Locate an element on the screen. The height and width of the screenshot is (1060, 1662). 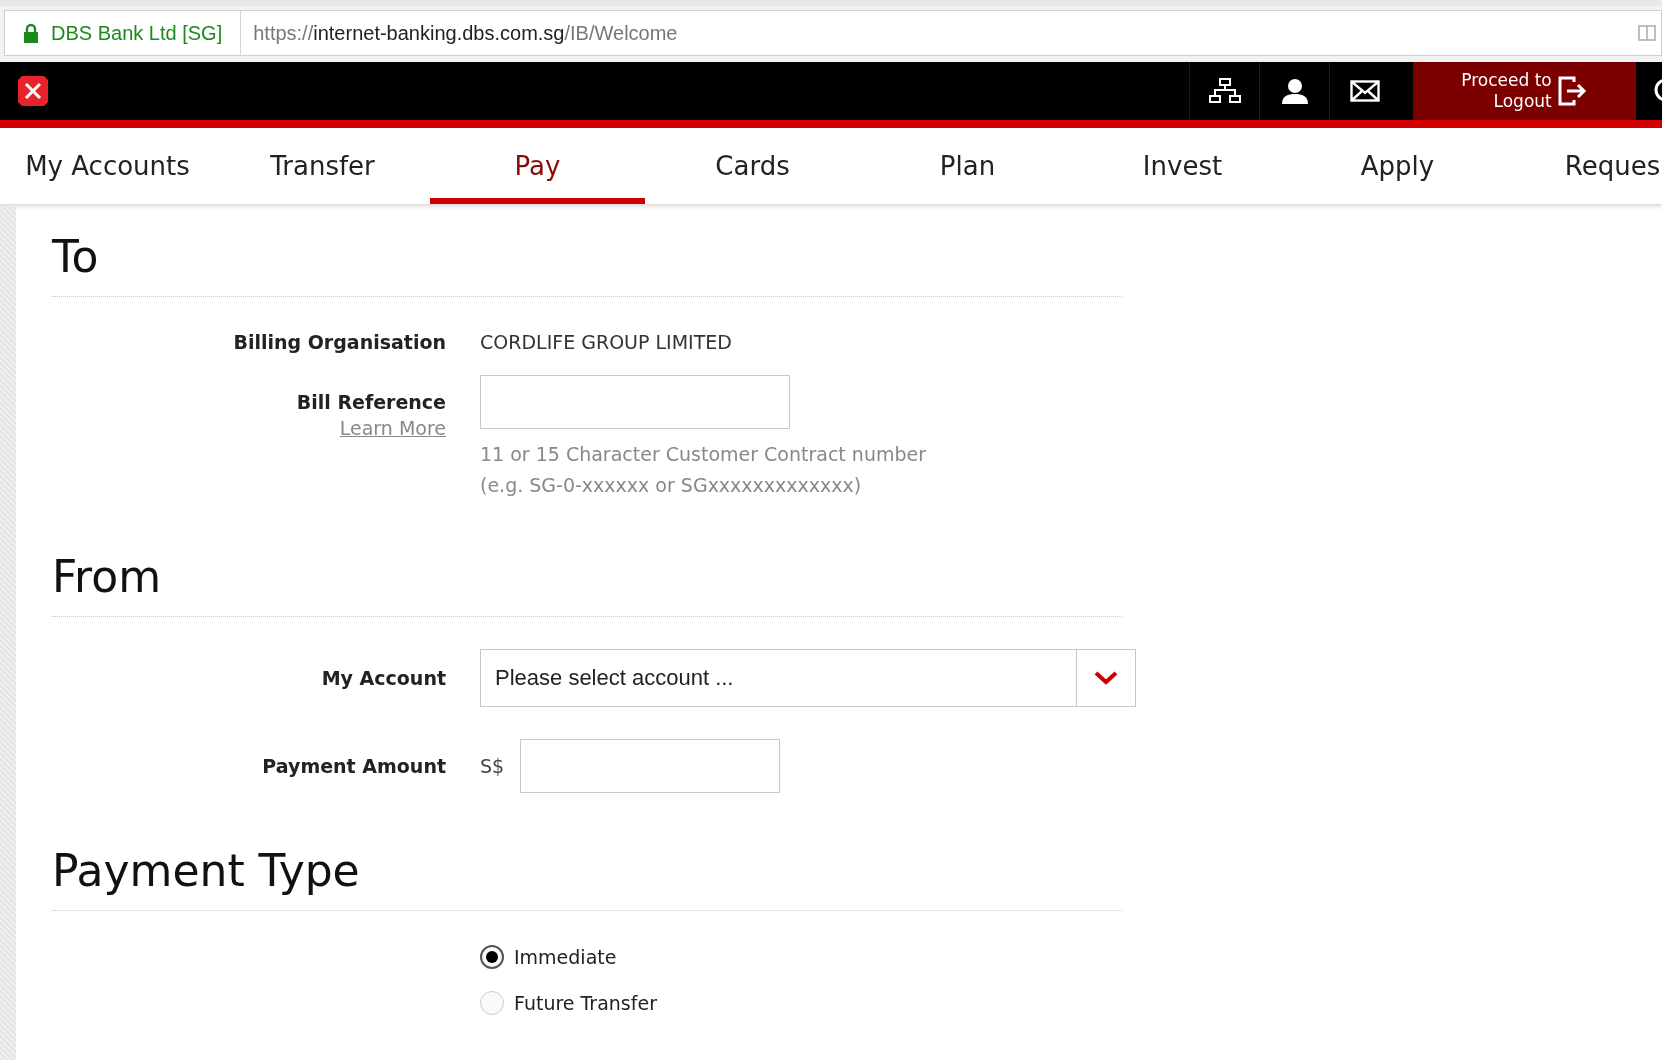
nav-tab: Transfer is located at coordinates (322, 166).